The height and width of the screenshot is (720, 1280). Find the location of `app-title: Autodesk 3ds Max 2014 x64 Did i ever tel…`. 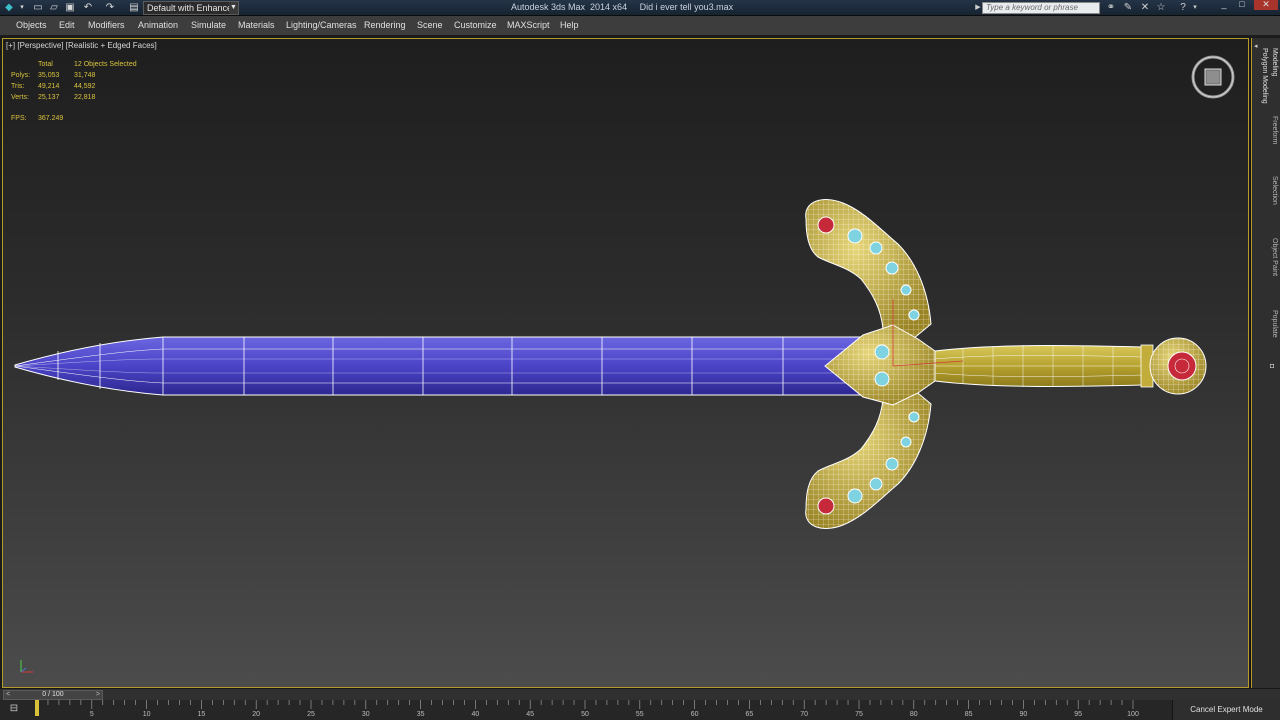

app-title: Autodesk 3ds Max 2014 x64 Did i ever tel… is located at coordinates (622, 7).